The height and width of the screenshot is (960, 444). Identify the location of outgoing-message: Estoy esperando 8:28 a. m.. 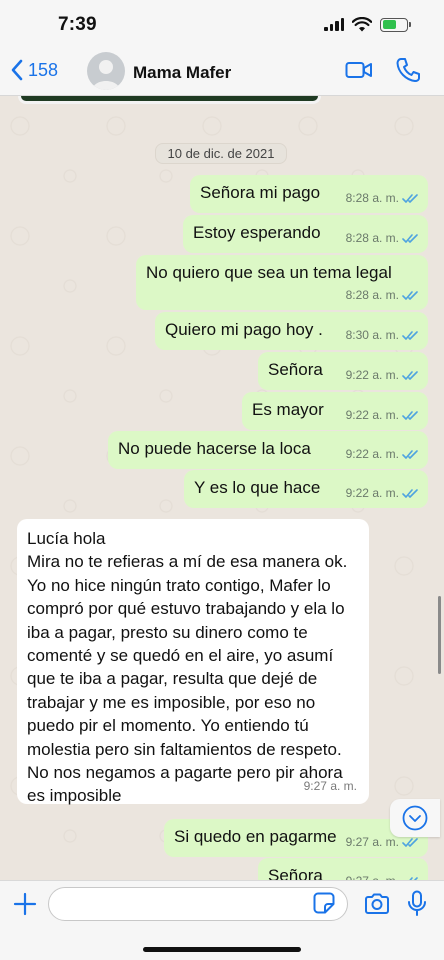
(305, 234).